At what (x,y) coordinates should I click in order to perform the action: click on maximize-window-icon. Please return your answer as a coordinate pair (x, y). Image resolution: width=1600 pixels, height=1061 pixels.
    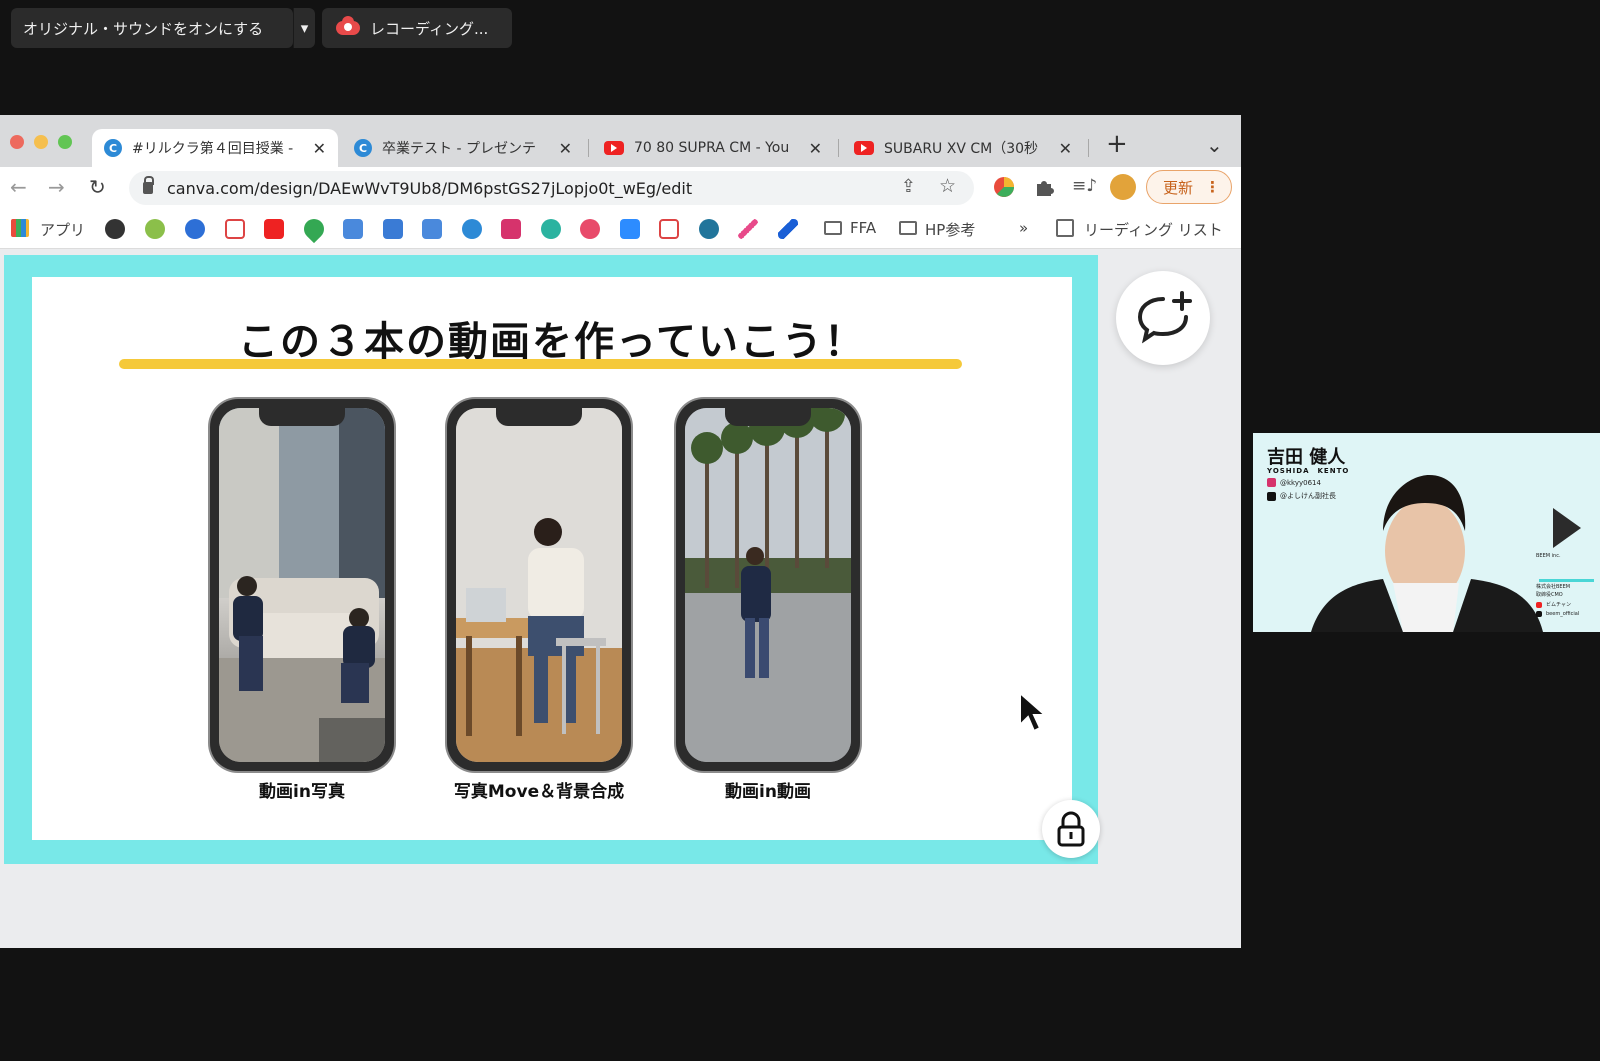
    Looking at the image, I should click on (65, 142).